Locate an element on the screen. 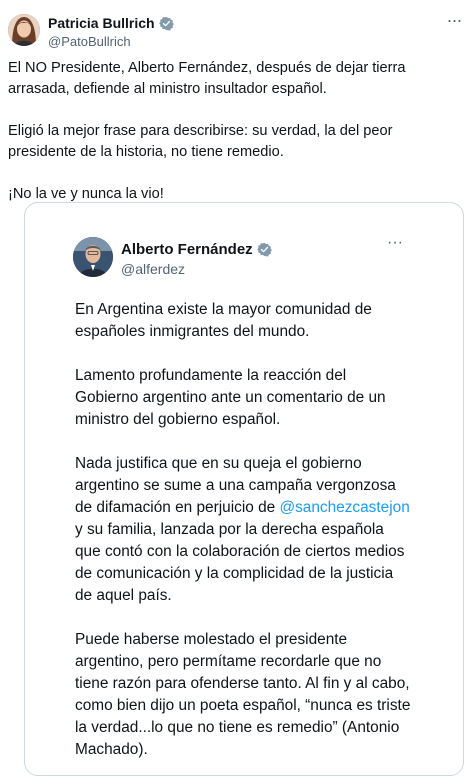 This screenshot has height=783, width=474. quoted-avatar-image is located at coordinates (93, 257).